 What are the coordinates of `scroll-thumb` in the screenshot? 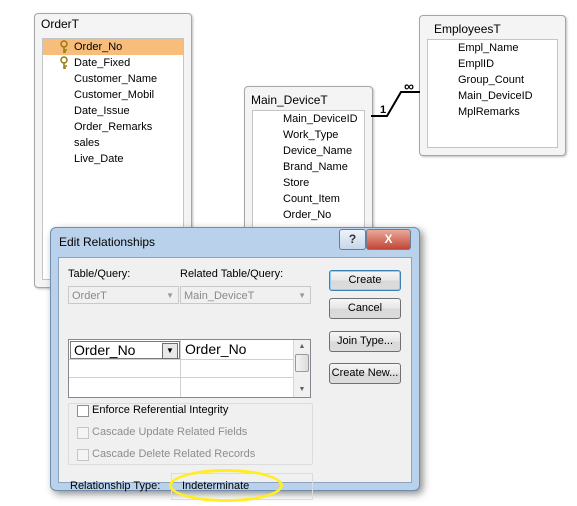 It's located at (302, 363).